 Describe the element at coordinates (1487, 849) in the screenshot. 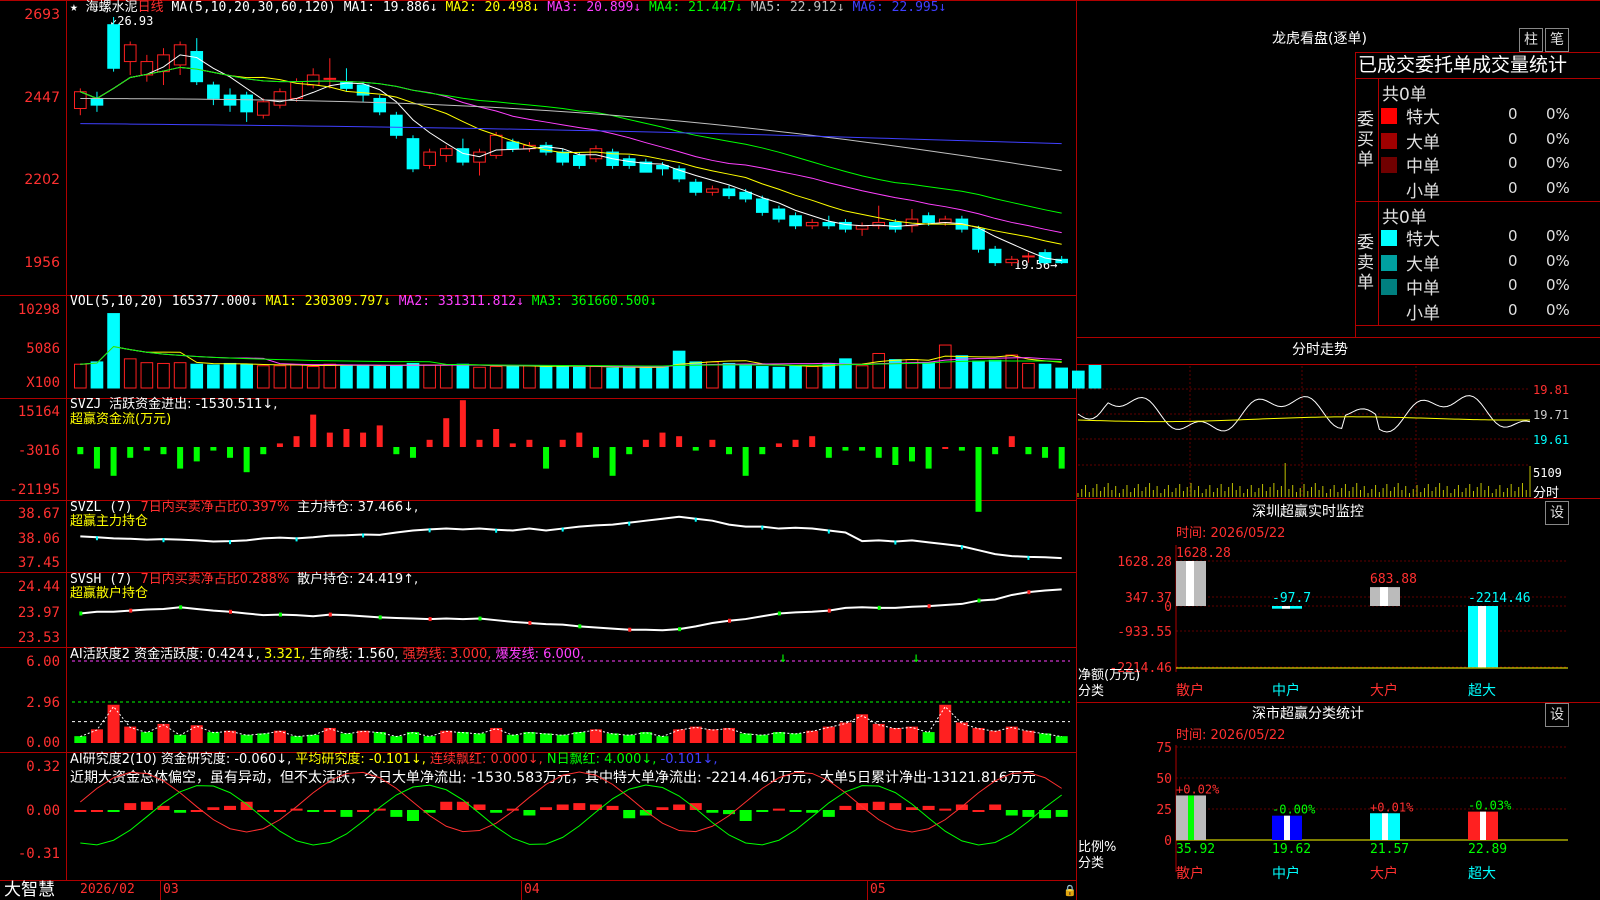

I see `classify-value-label: 22.89` at that location.